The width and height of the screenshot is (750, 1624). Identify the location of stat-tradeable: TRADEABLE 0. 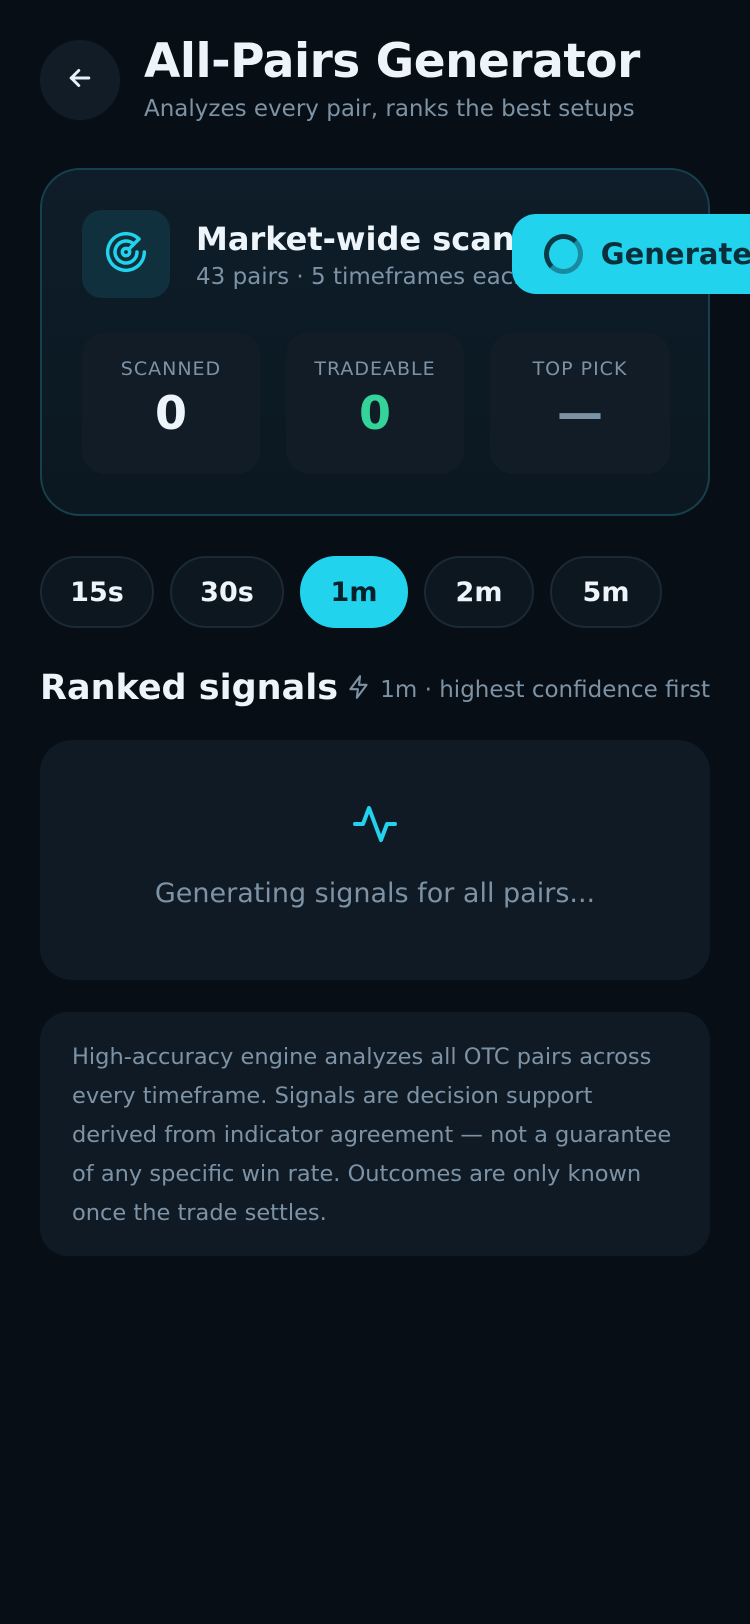
(375, 403).